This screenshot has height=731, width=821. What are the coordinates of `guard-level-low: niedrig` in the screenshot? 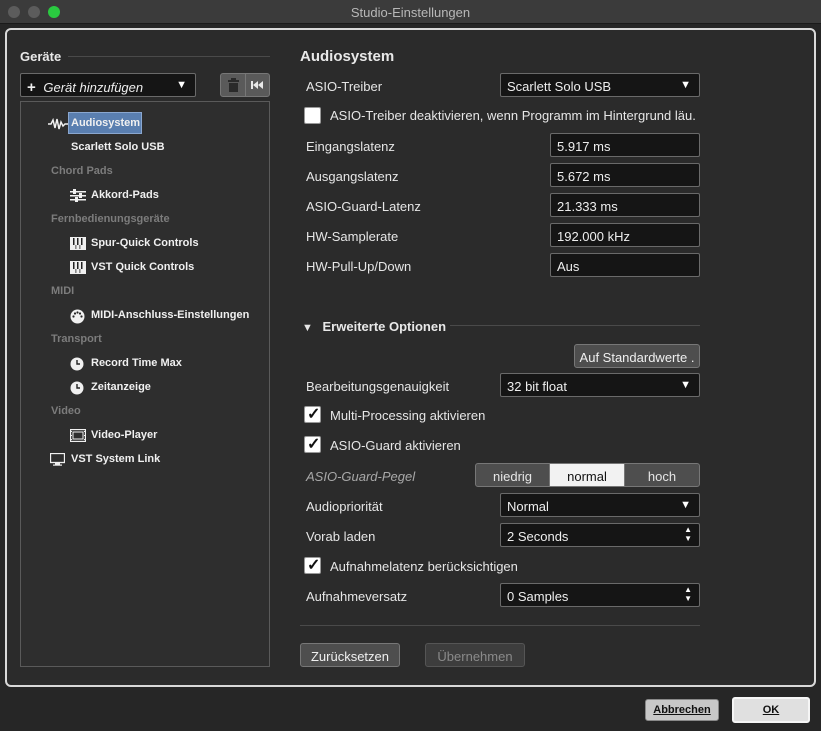 It's located at (512, 475).